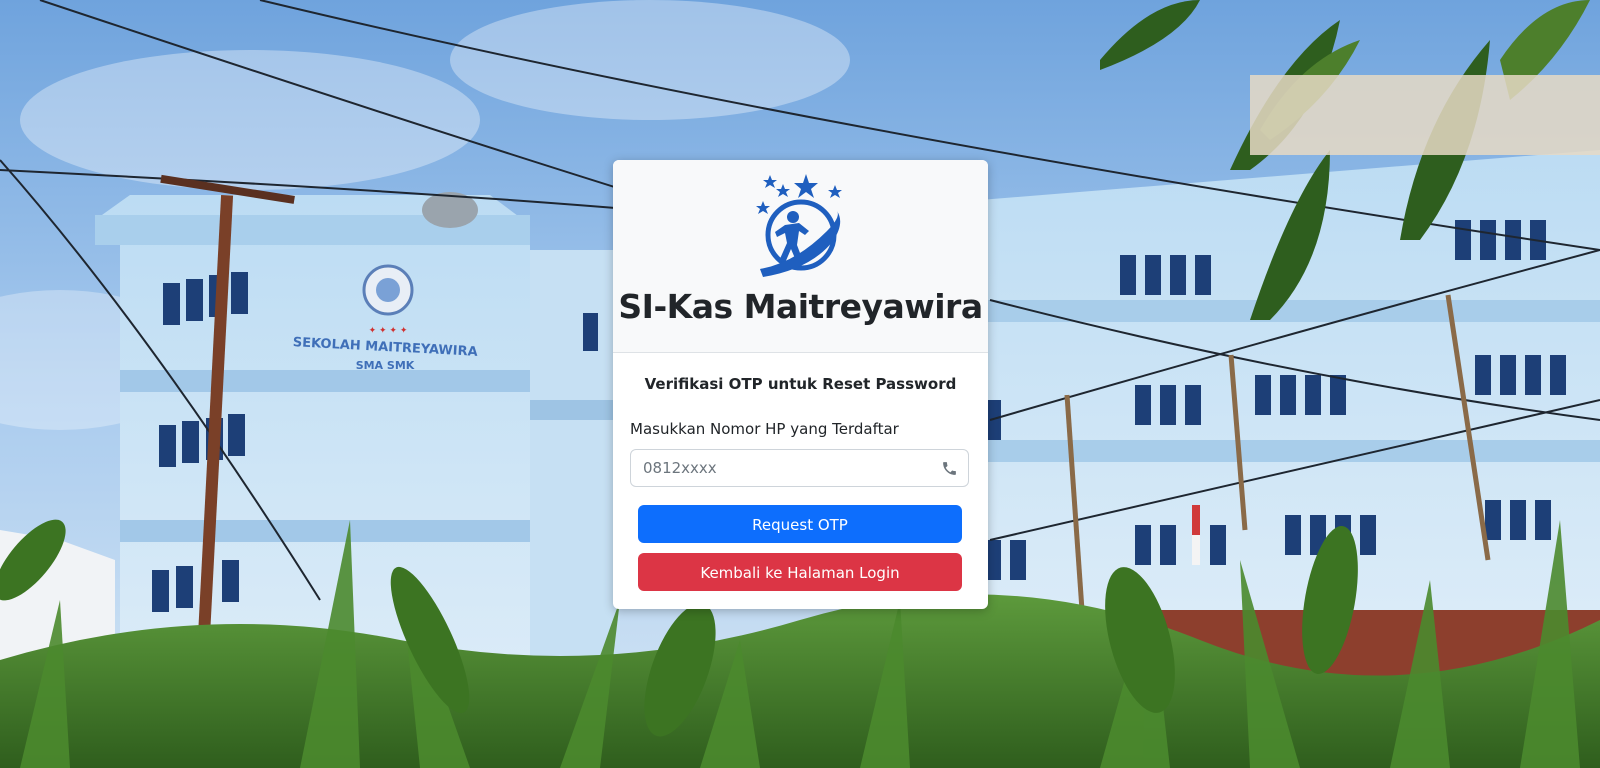  I want to click on app-logo, so click(799, 225).